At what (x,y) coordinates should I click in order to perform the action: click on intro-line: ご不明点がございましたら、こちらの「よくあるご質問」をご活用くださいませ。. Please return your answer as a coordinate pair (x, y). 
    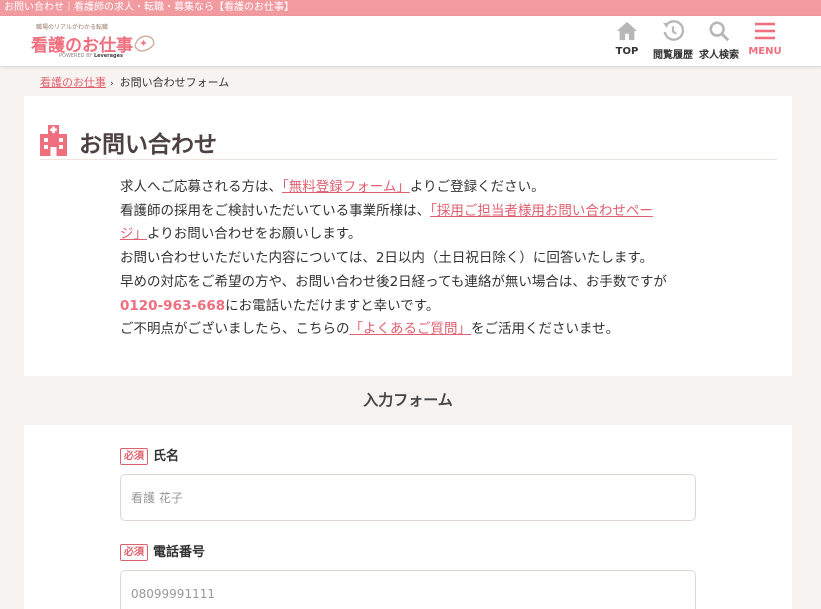
    Looking at the image, I should click on (370, 329).